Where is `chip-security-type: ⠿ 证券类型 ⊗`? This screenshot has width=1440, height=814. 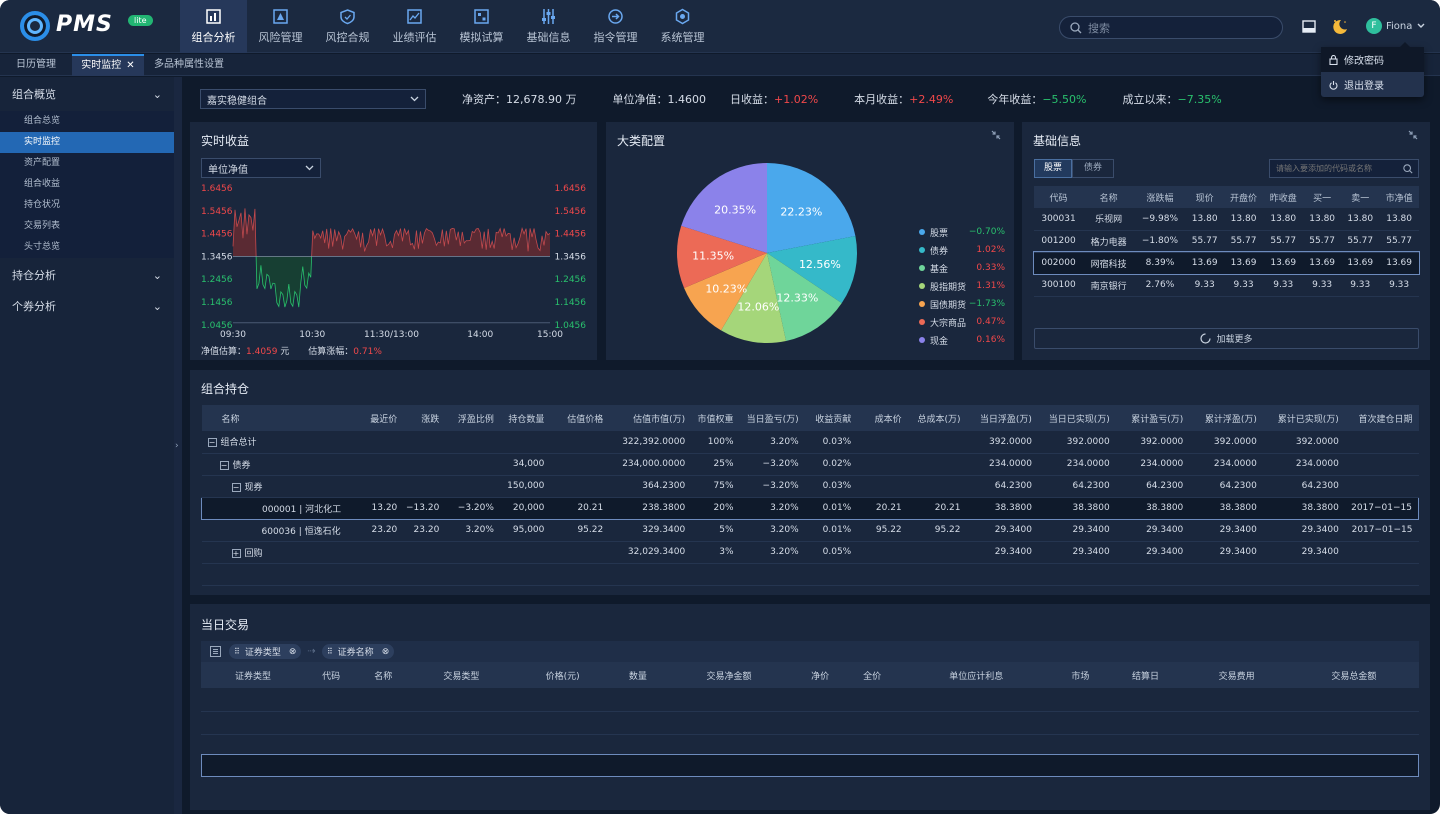 chip-security-type: ⠿ 证券类型 ⊗ is located at coordinates (265, 651).